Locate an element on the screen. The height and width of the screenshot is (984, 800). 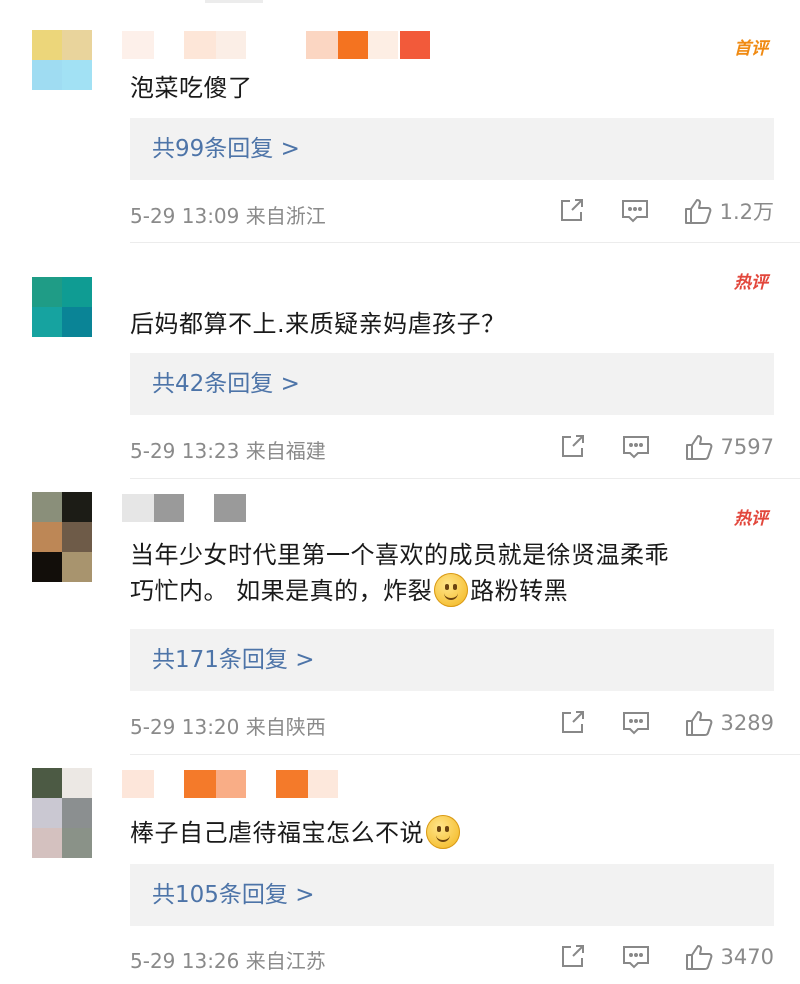
replies-label: 共42条回复 > is located at coordinates (215, 384).